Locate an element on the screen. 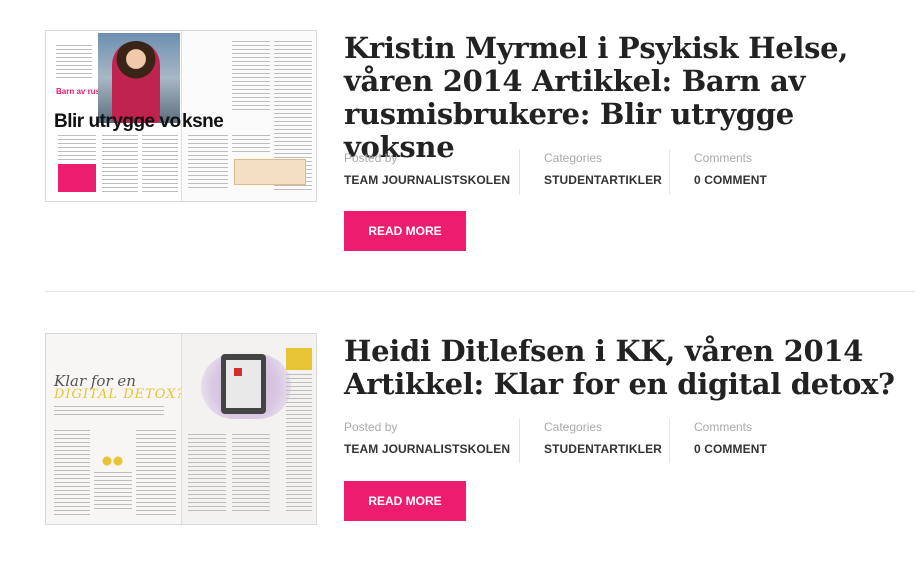 The width and height of the screenshot is (921, 563). magazine-spread: Klar for en DIGITAL DETOX? is located at coordinates (181, 429).